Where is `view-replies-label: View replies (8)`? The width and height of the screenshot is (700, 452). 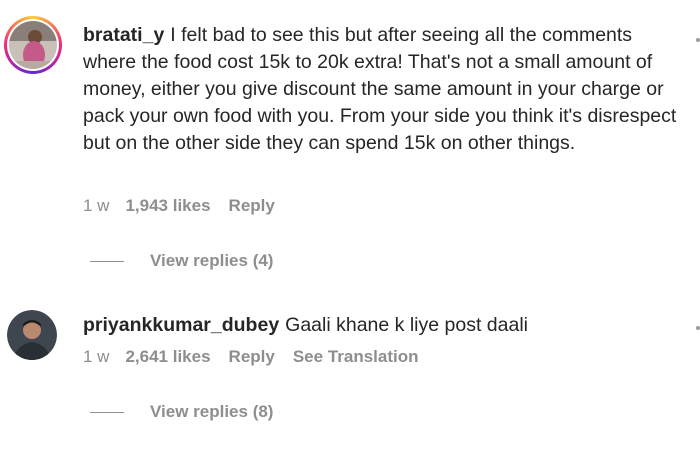 view-replies-label: View replies (8) is located at coordinates (212, 411).